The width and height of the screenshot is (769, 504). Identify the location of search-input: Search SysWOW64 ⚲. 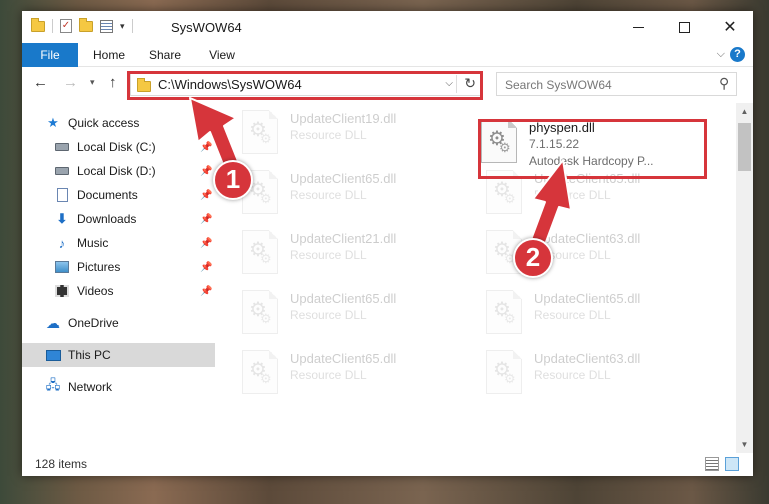
(616, 84).